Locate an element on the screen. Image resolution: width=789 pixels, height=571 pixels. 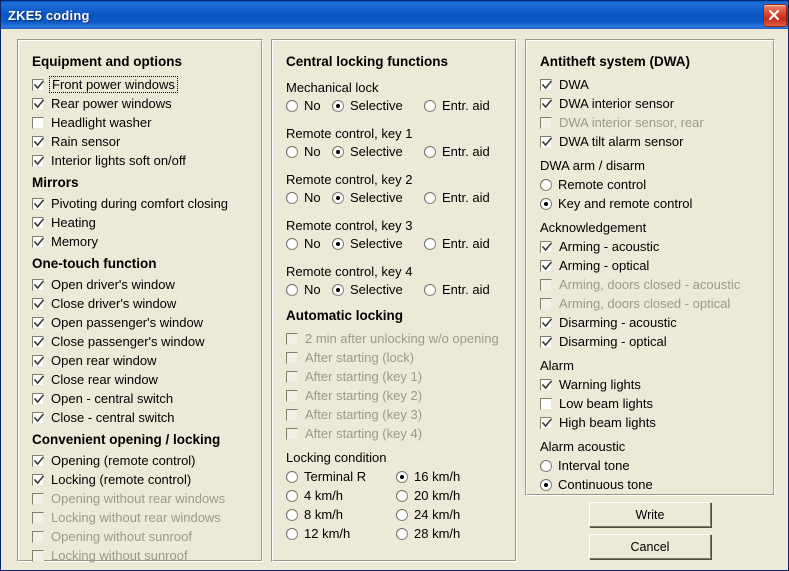
radio-locking-cond-c1-2: 8 km/h is located at coordinates (314, 514).